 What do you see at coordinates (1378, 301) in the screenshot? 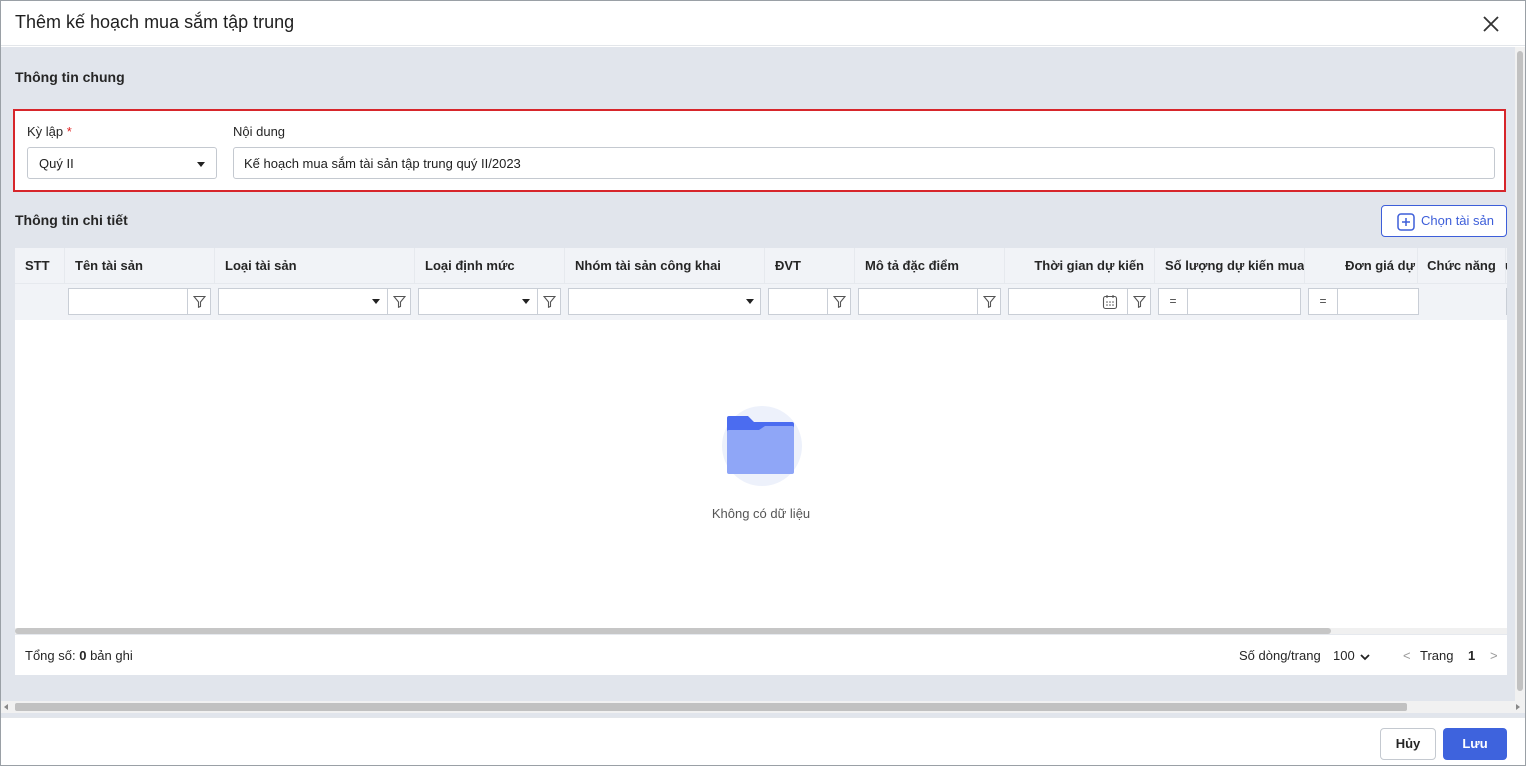
I see `unit-price-filter-input` at bounding box center [1378, 301].